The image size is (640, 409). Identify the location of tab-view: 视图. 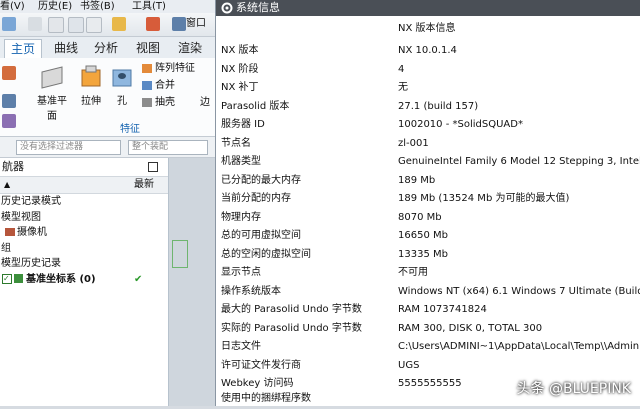
(148, 48).